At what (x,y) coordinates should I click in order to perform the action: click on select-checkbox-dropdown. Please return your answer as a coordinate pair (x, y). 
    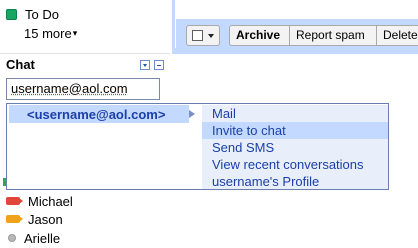
    Looking at the image, I should click on (203, 35).